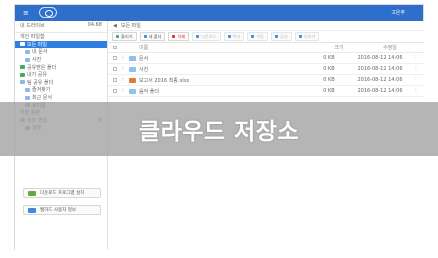 The height and width of the screenshot is (258, 438). I want to click on toolbar-button: 새 폴더, so click(152, 36).